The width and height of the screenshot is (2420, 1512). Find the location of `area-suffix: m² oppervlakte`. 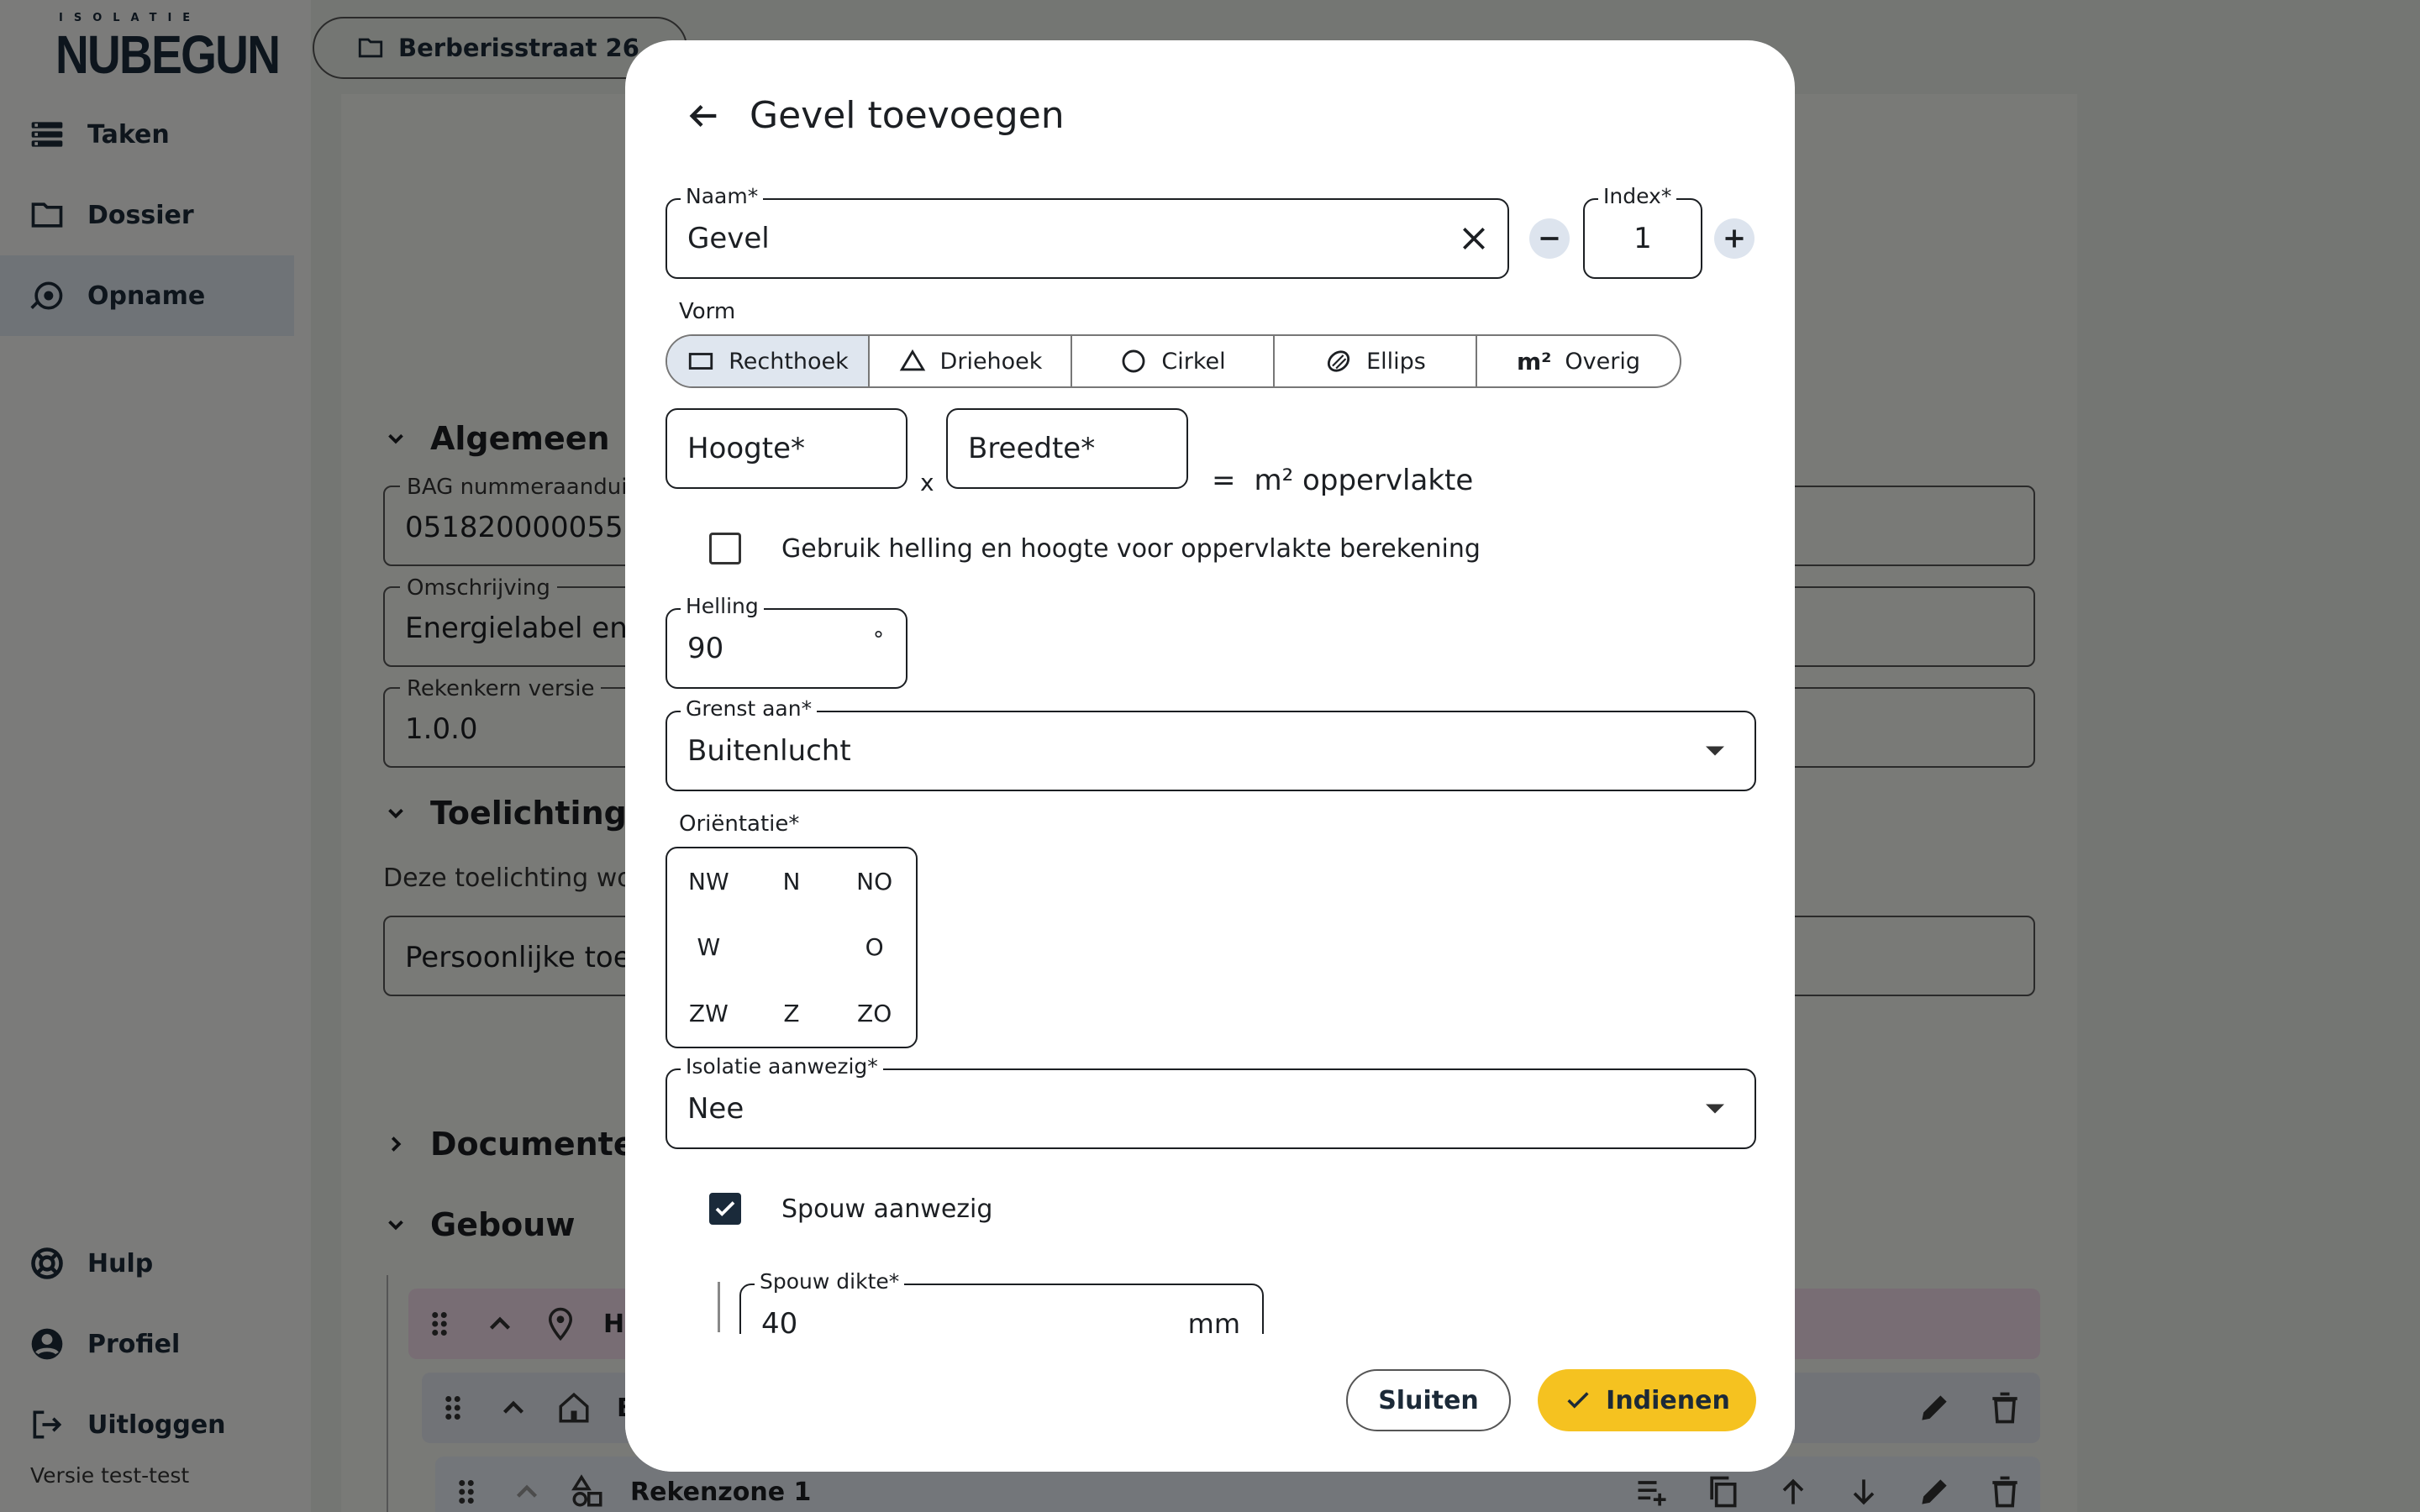

area-suffix: m² oppervlakte is located at coordinates (1364, 480).